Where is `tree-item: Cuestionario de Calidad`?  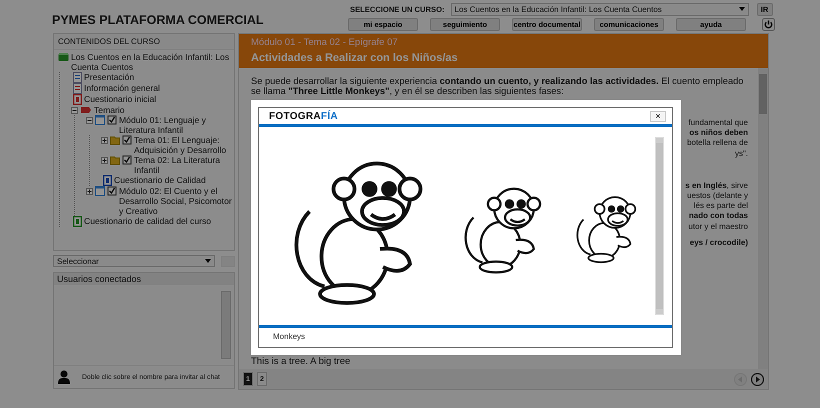 tree-item: Cuestionario de Calidad is located at coordinates (173, 180).